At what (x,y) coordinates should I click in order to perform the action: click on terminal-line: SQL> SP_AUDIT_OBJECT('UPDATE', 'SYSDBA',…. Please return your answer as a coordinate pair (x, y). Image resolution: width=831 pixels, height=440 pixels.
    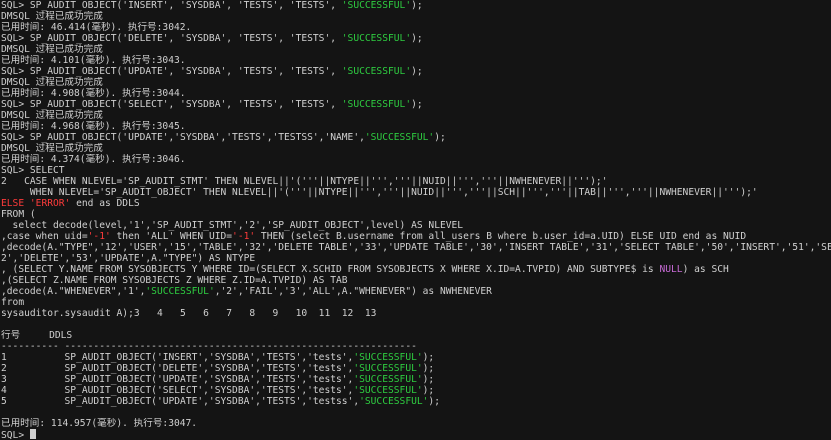
    Looking at the image, I should click on (416, 71).